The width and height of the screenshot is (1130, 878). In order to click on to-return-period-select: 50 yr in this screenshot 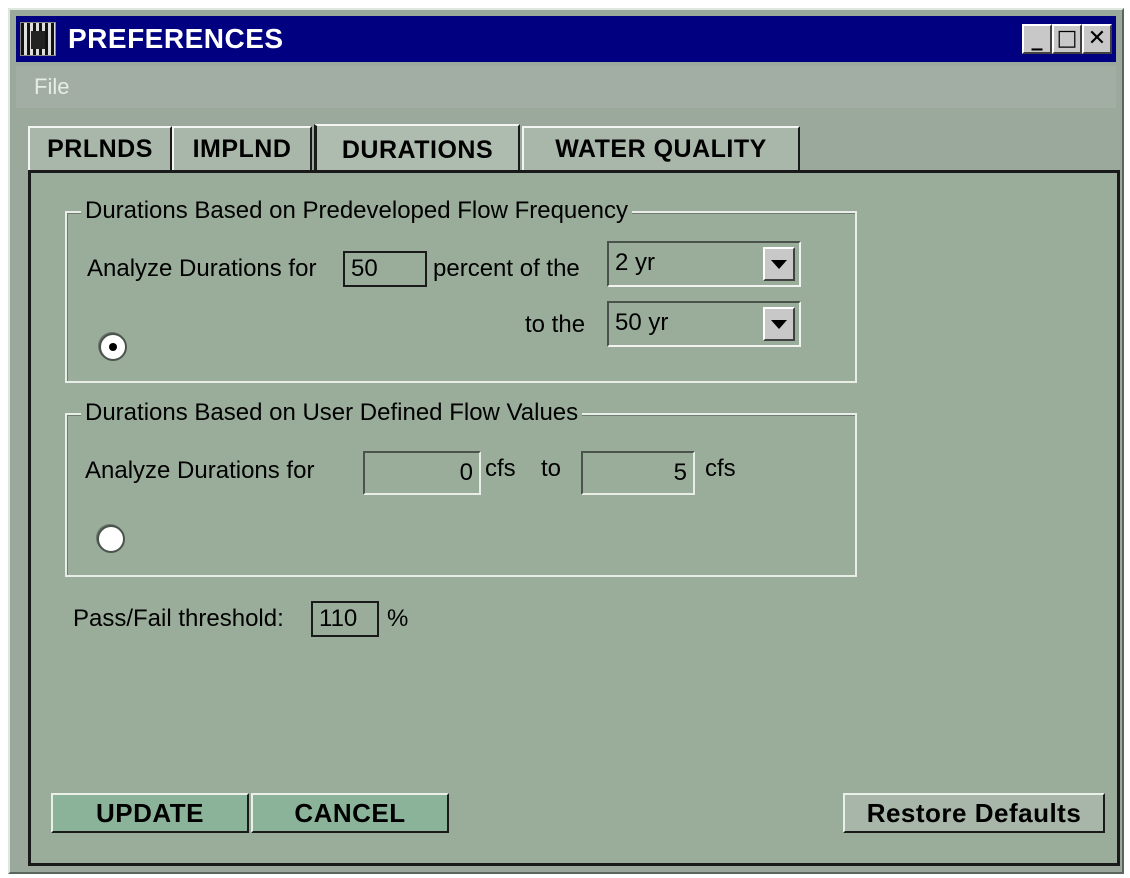, I will do `click(704, 324)`.